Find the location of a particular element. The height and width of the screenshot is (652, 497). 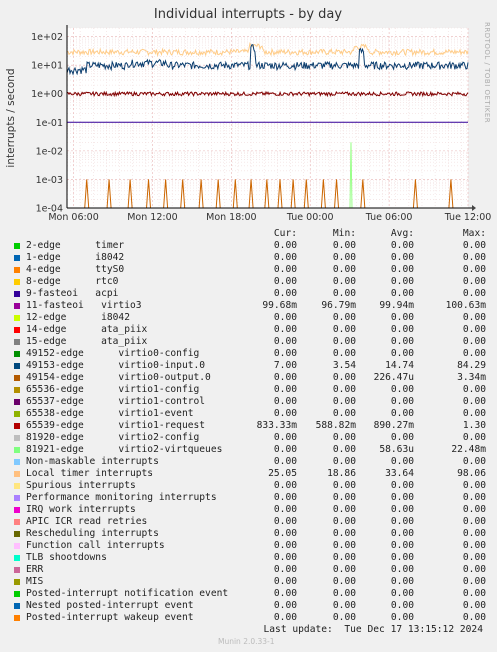

legend-name: Non-maskable interrupts is located at coordinates (92, 461).